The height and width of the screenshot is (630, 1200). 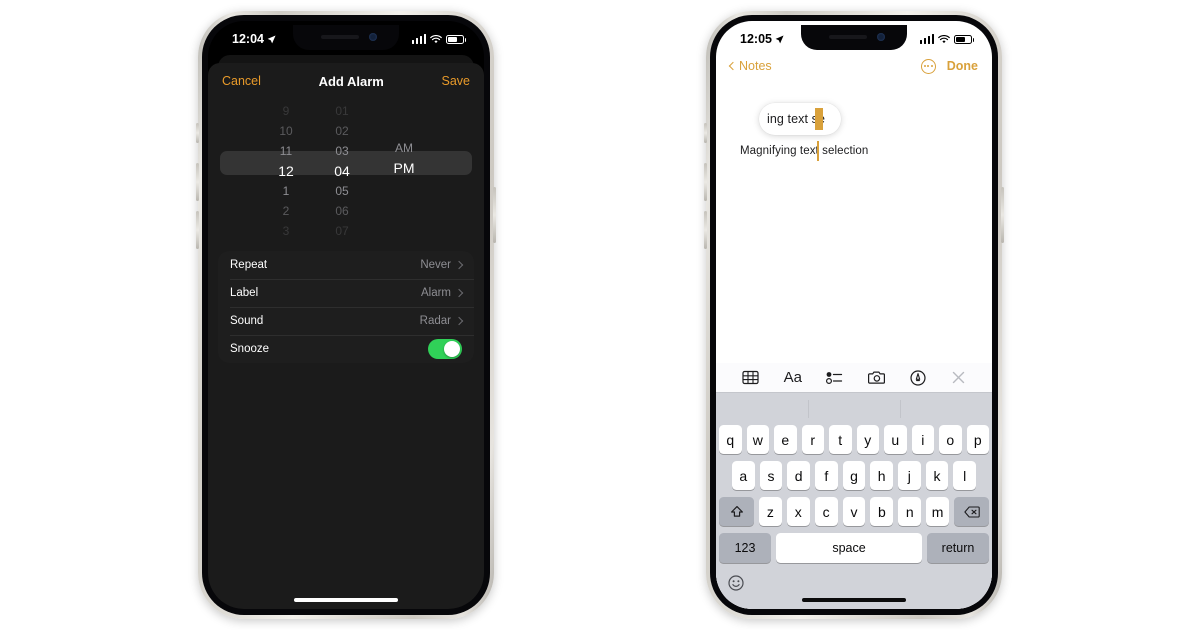 What do you see at coordinates (798, 511) in the screenshot?
I see `key-x: x` at bounding box center [798, 511].